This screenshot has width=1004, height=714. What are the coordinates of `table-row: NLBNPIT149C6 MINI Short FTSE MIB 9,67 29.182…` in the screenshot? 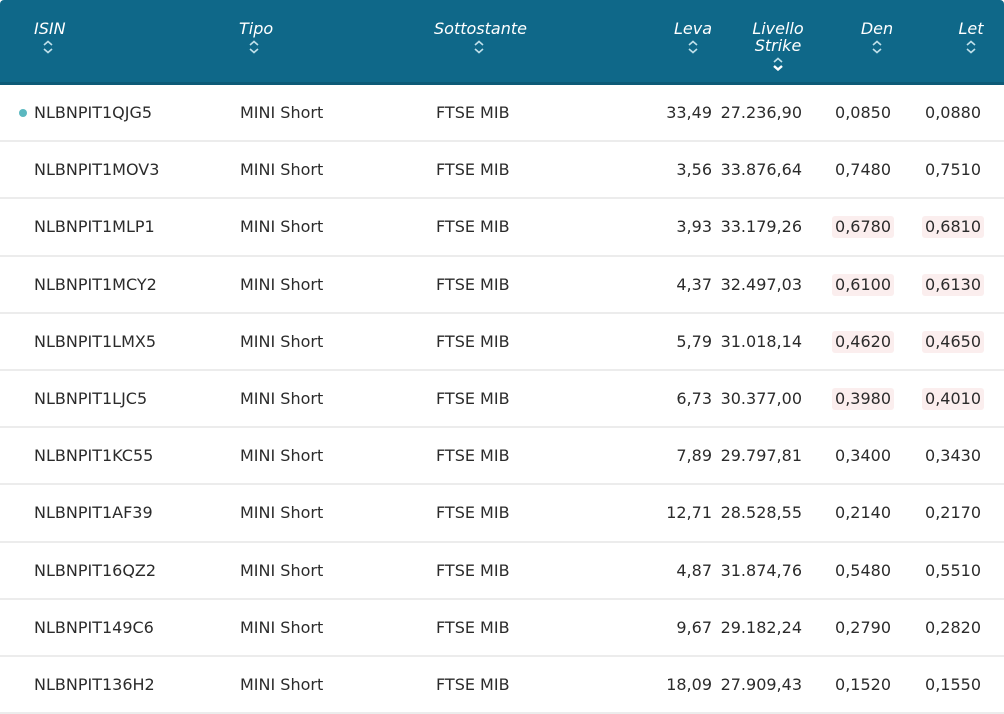 It's located at (502, 628).